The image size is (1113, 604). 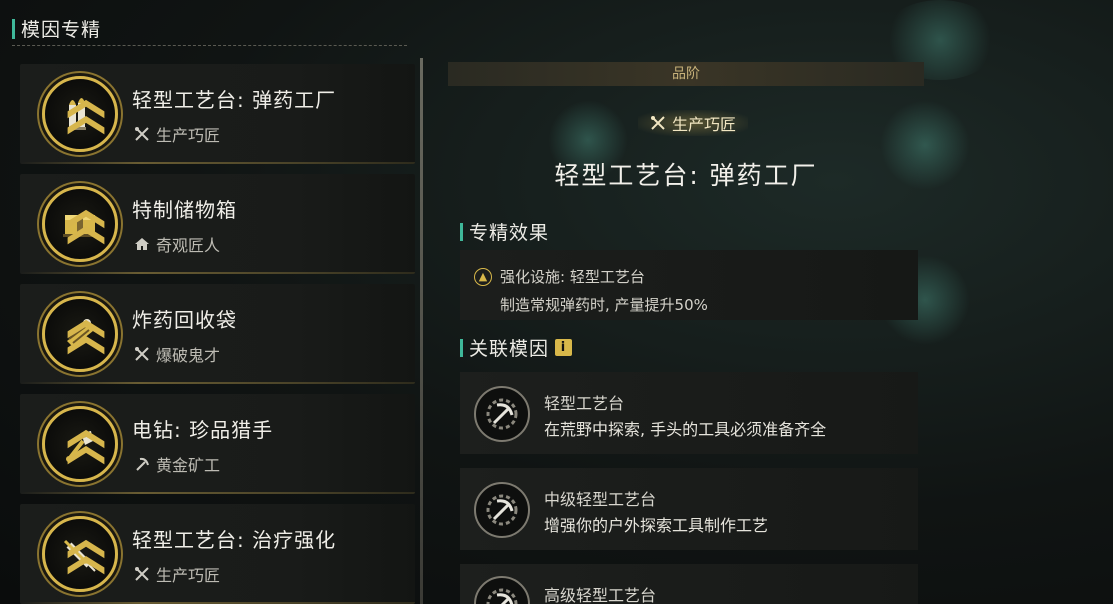 What do you see at coordinates (184, 210) in the screenshot?
I see `meme-name: 特制储物箱` at bounding box center [184, 210].